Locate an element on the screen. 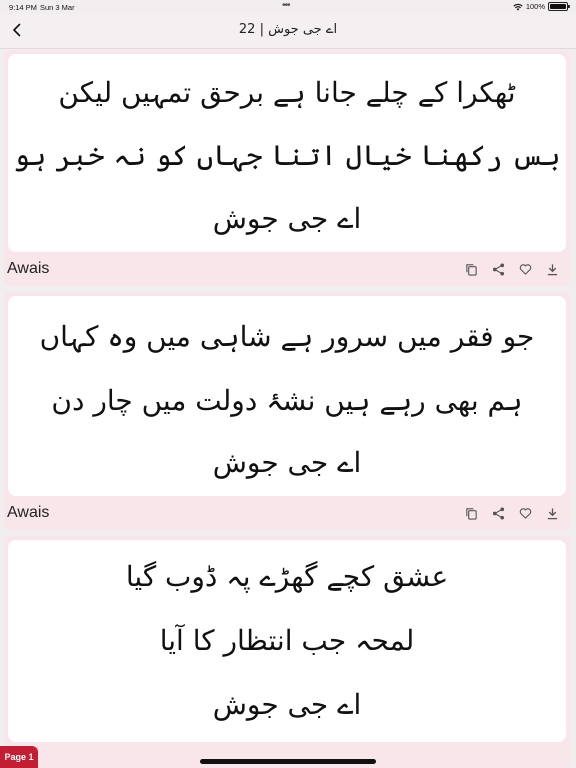  verse-line: لمحہ جب انتظار کا آیا is located at coordinates (287, 640).